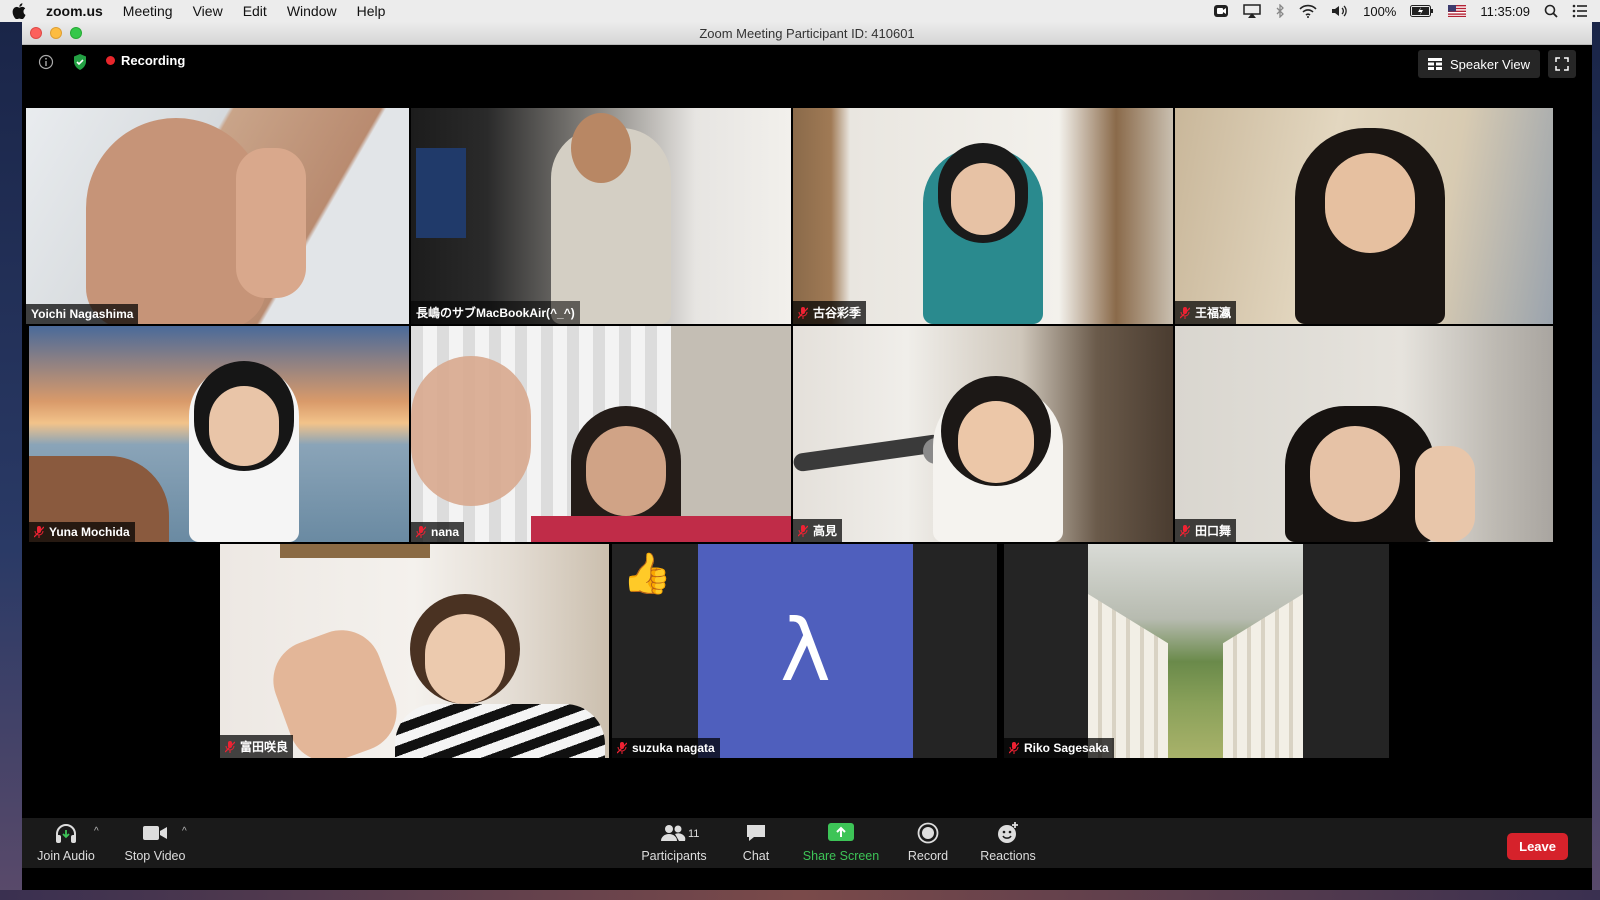  I want to click on video-tile: λ 👍 suzuka nagata, so click(804, 651).